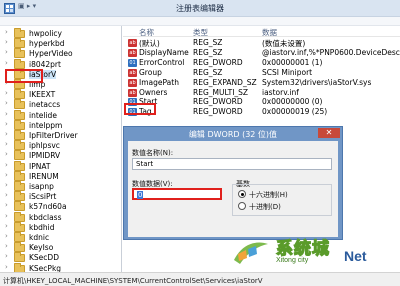 The height and width of the screenshot is (286, 400). I want to click on dialog-close-button: ✕, so click(329, 133).